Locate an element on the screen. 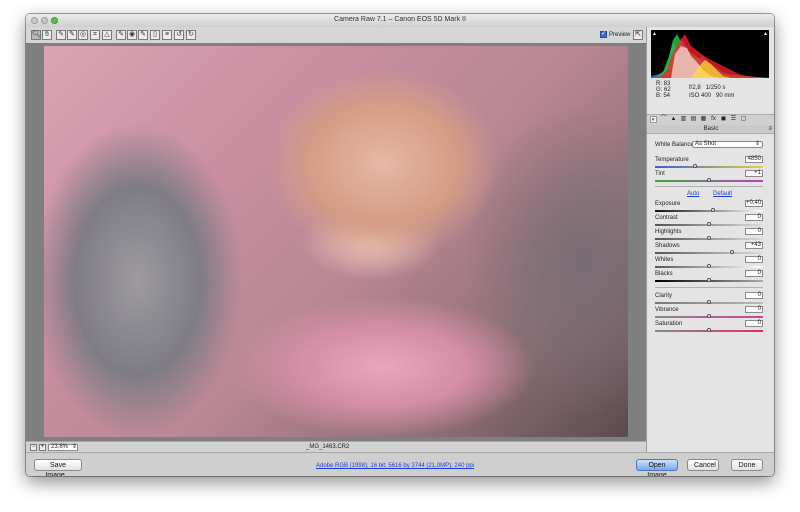 The height and width of the screenshot is (512, 800). white-balance-select: As Shot ⇕ is located at coordinates (727, 144).